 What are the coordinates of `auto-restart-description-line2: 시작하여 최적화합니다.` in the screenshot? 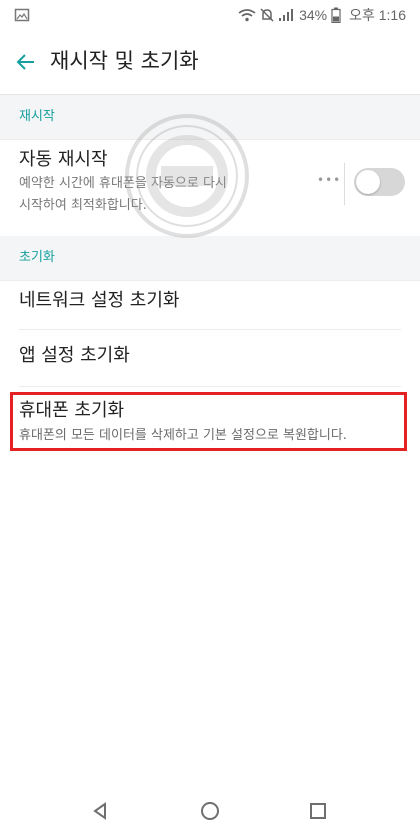 It's located at (83, 205).